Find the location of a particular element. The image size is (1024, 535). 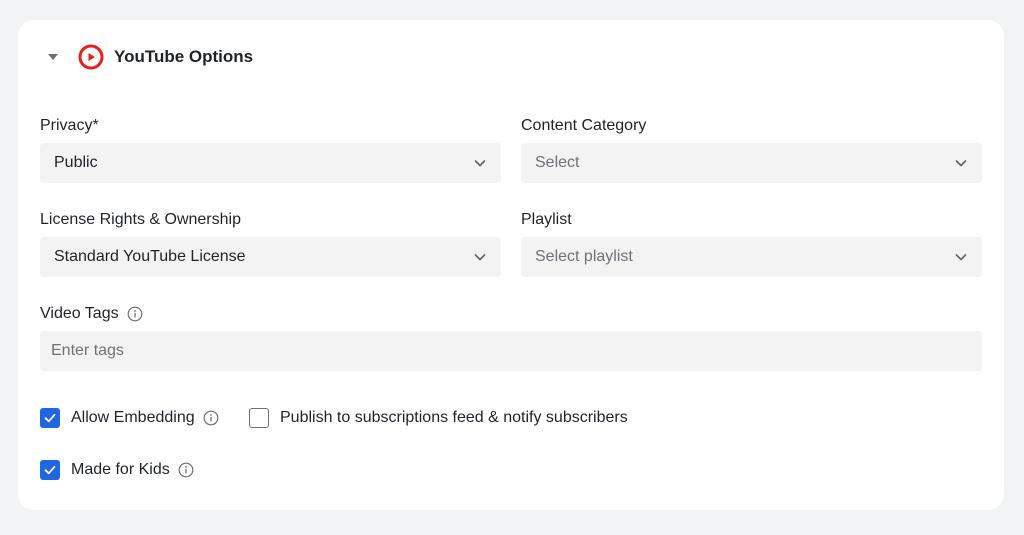

privacy-value: Public is located at coordinates (76, 162).